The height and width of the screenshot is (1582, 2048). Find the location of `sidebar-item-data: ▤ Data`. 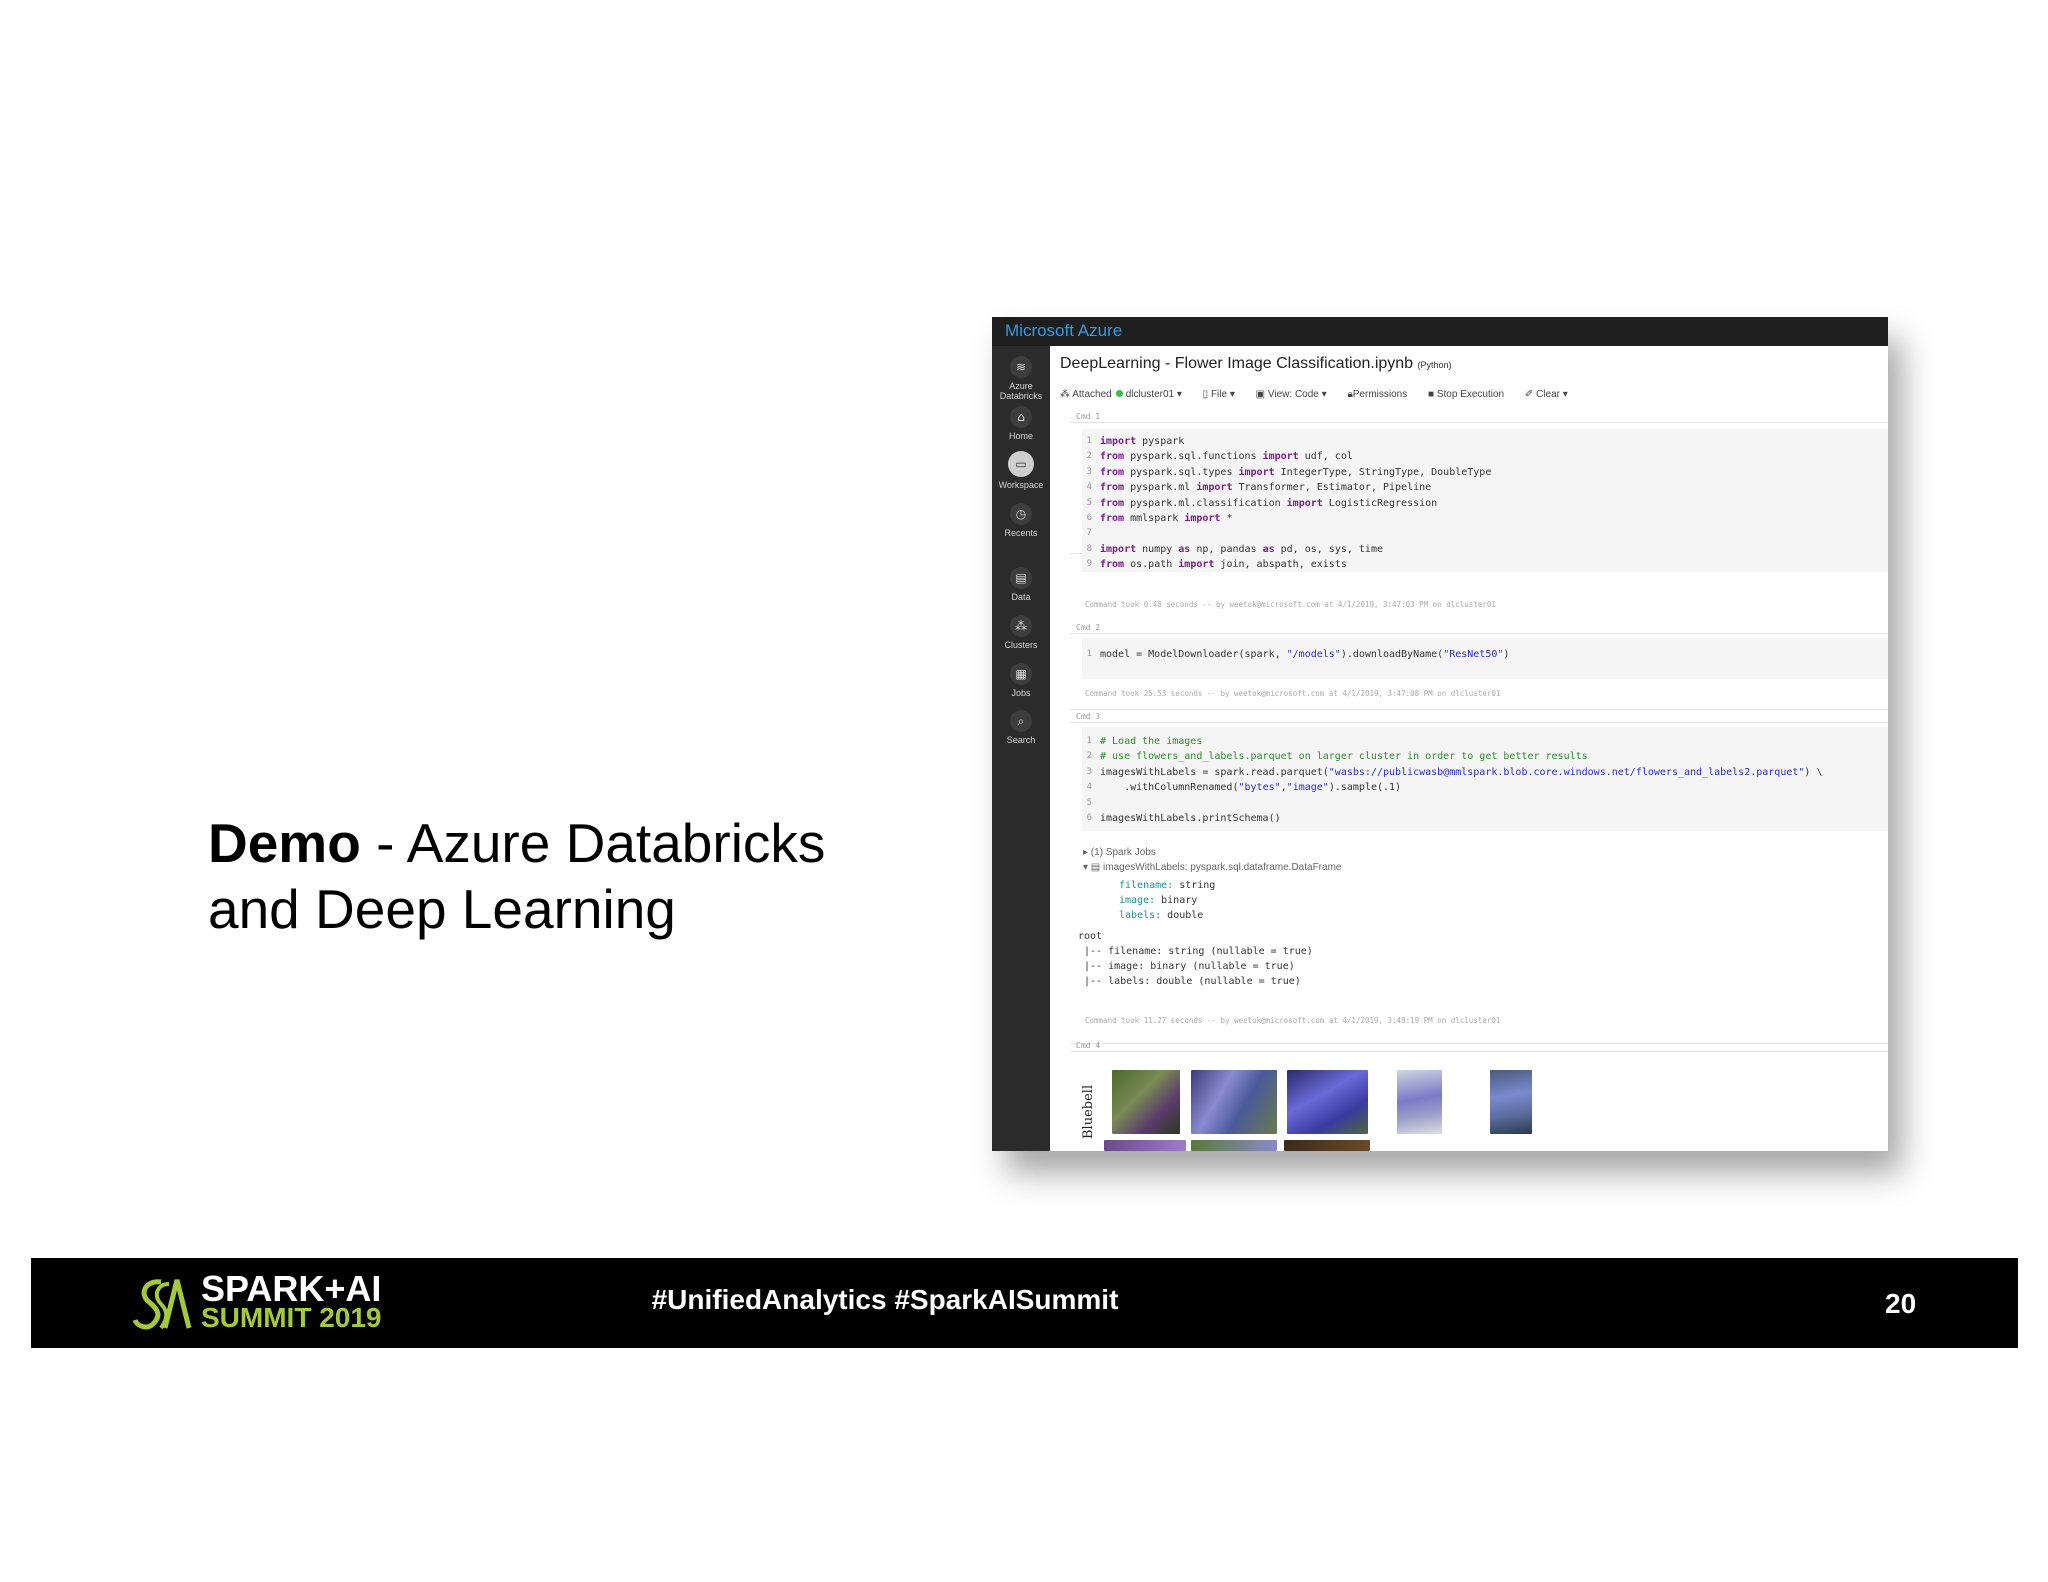

sidebar-item-data: ▤ Data is located at coordinates (1021, 584).